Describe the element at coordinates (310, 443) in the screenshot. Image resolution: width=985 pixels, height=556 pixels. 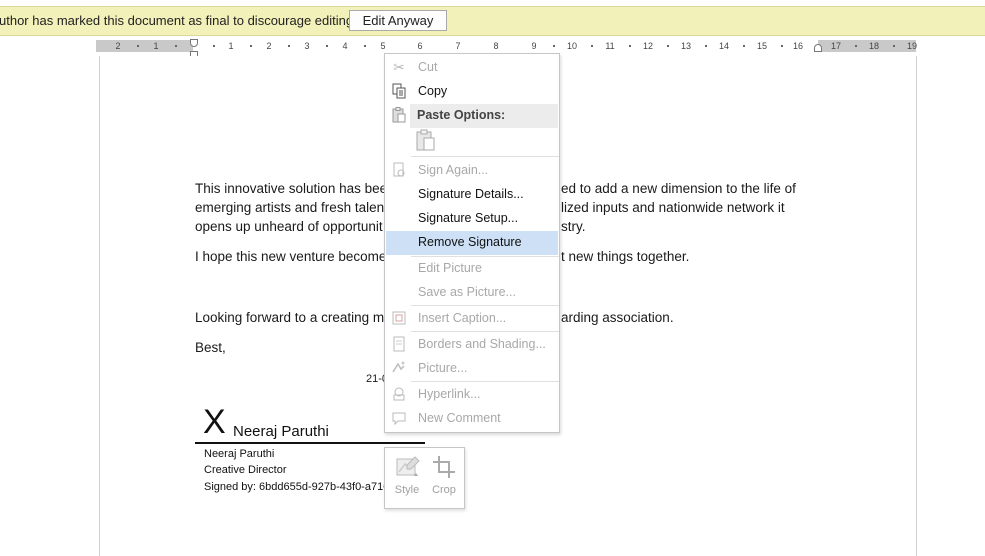
I see `signature-line` at that location.